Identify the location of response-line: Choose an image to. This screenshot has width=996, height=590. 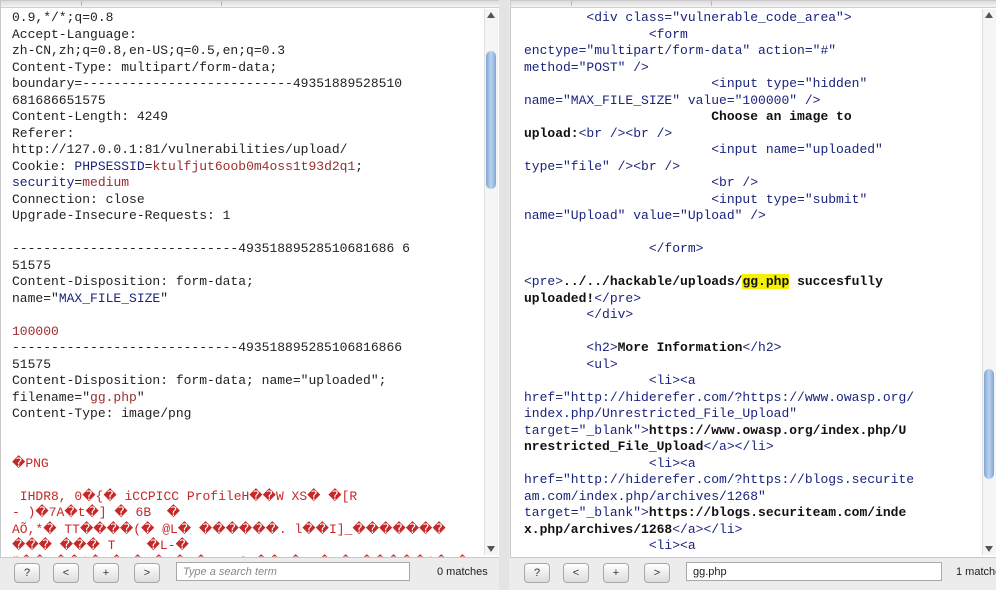
(752, 117).